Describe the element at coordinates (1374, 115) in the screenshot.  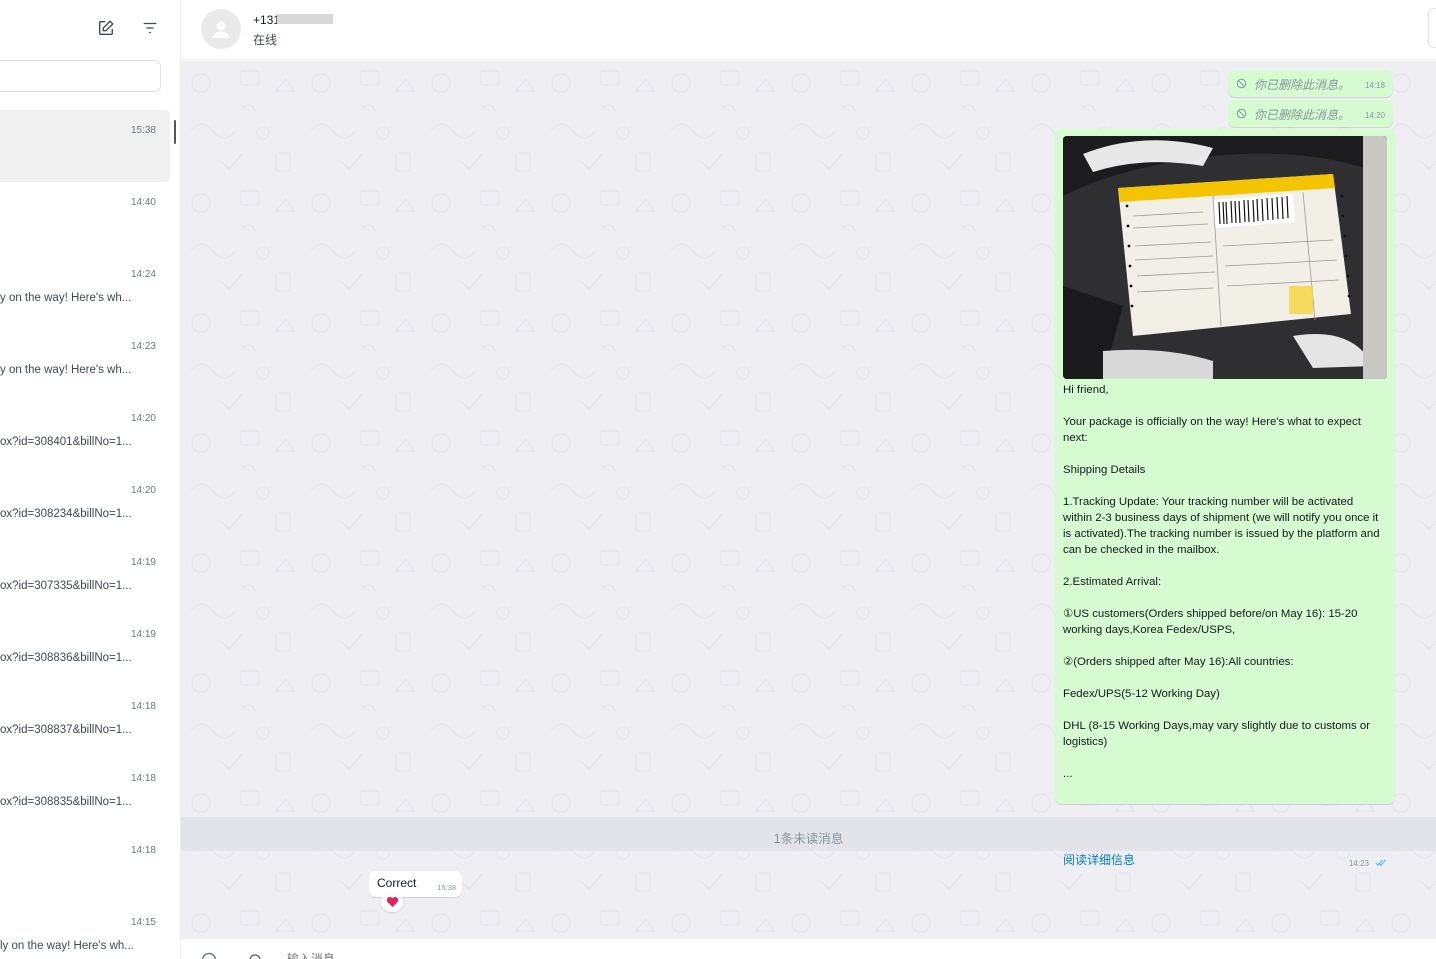
I see `message-time: 14:20` at that location.